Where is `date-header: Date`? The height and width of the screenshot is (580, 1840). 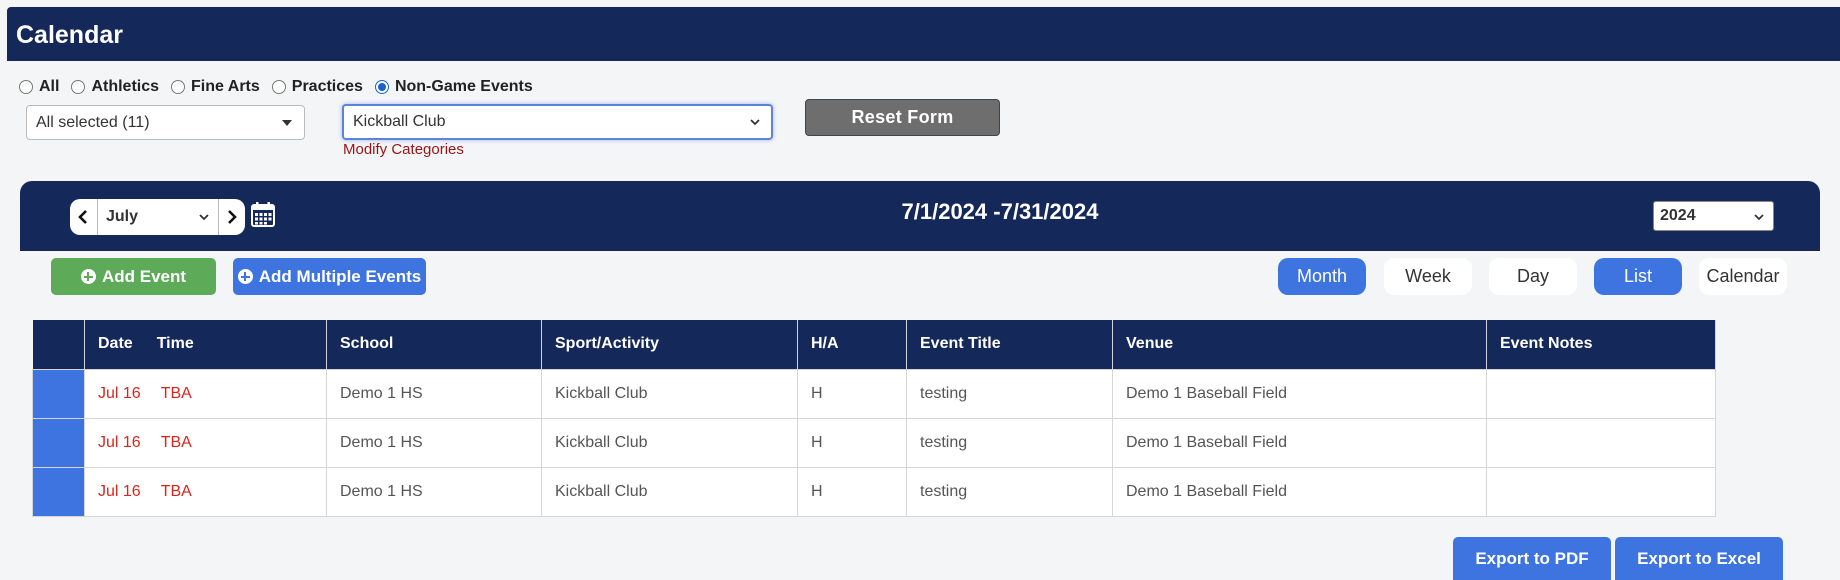
date-header: Date is located at coordinates (115, 344).